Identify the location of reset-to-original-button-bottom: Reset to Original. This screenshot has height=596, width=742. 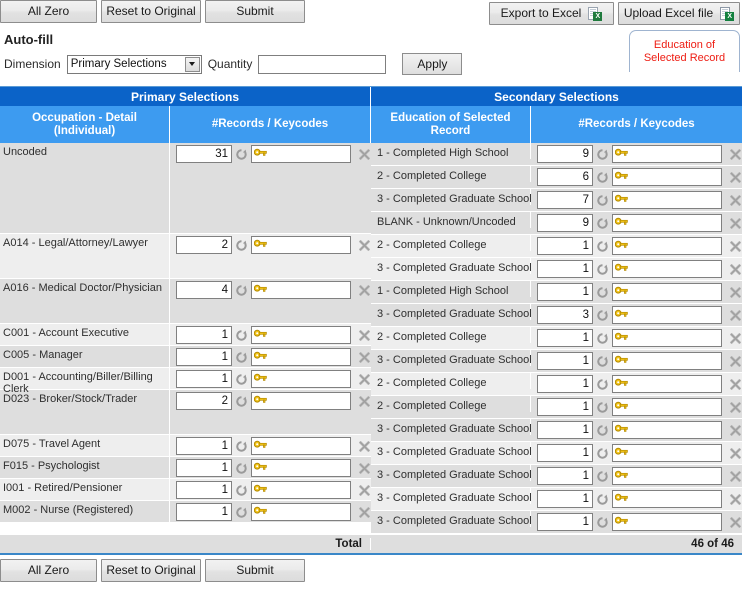
(151, 570).